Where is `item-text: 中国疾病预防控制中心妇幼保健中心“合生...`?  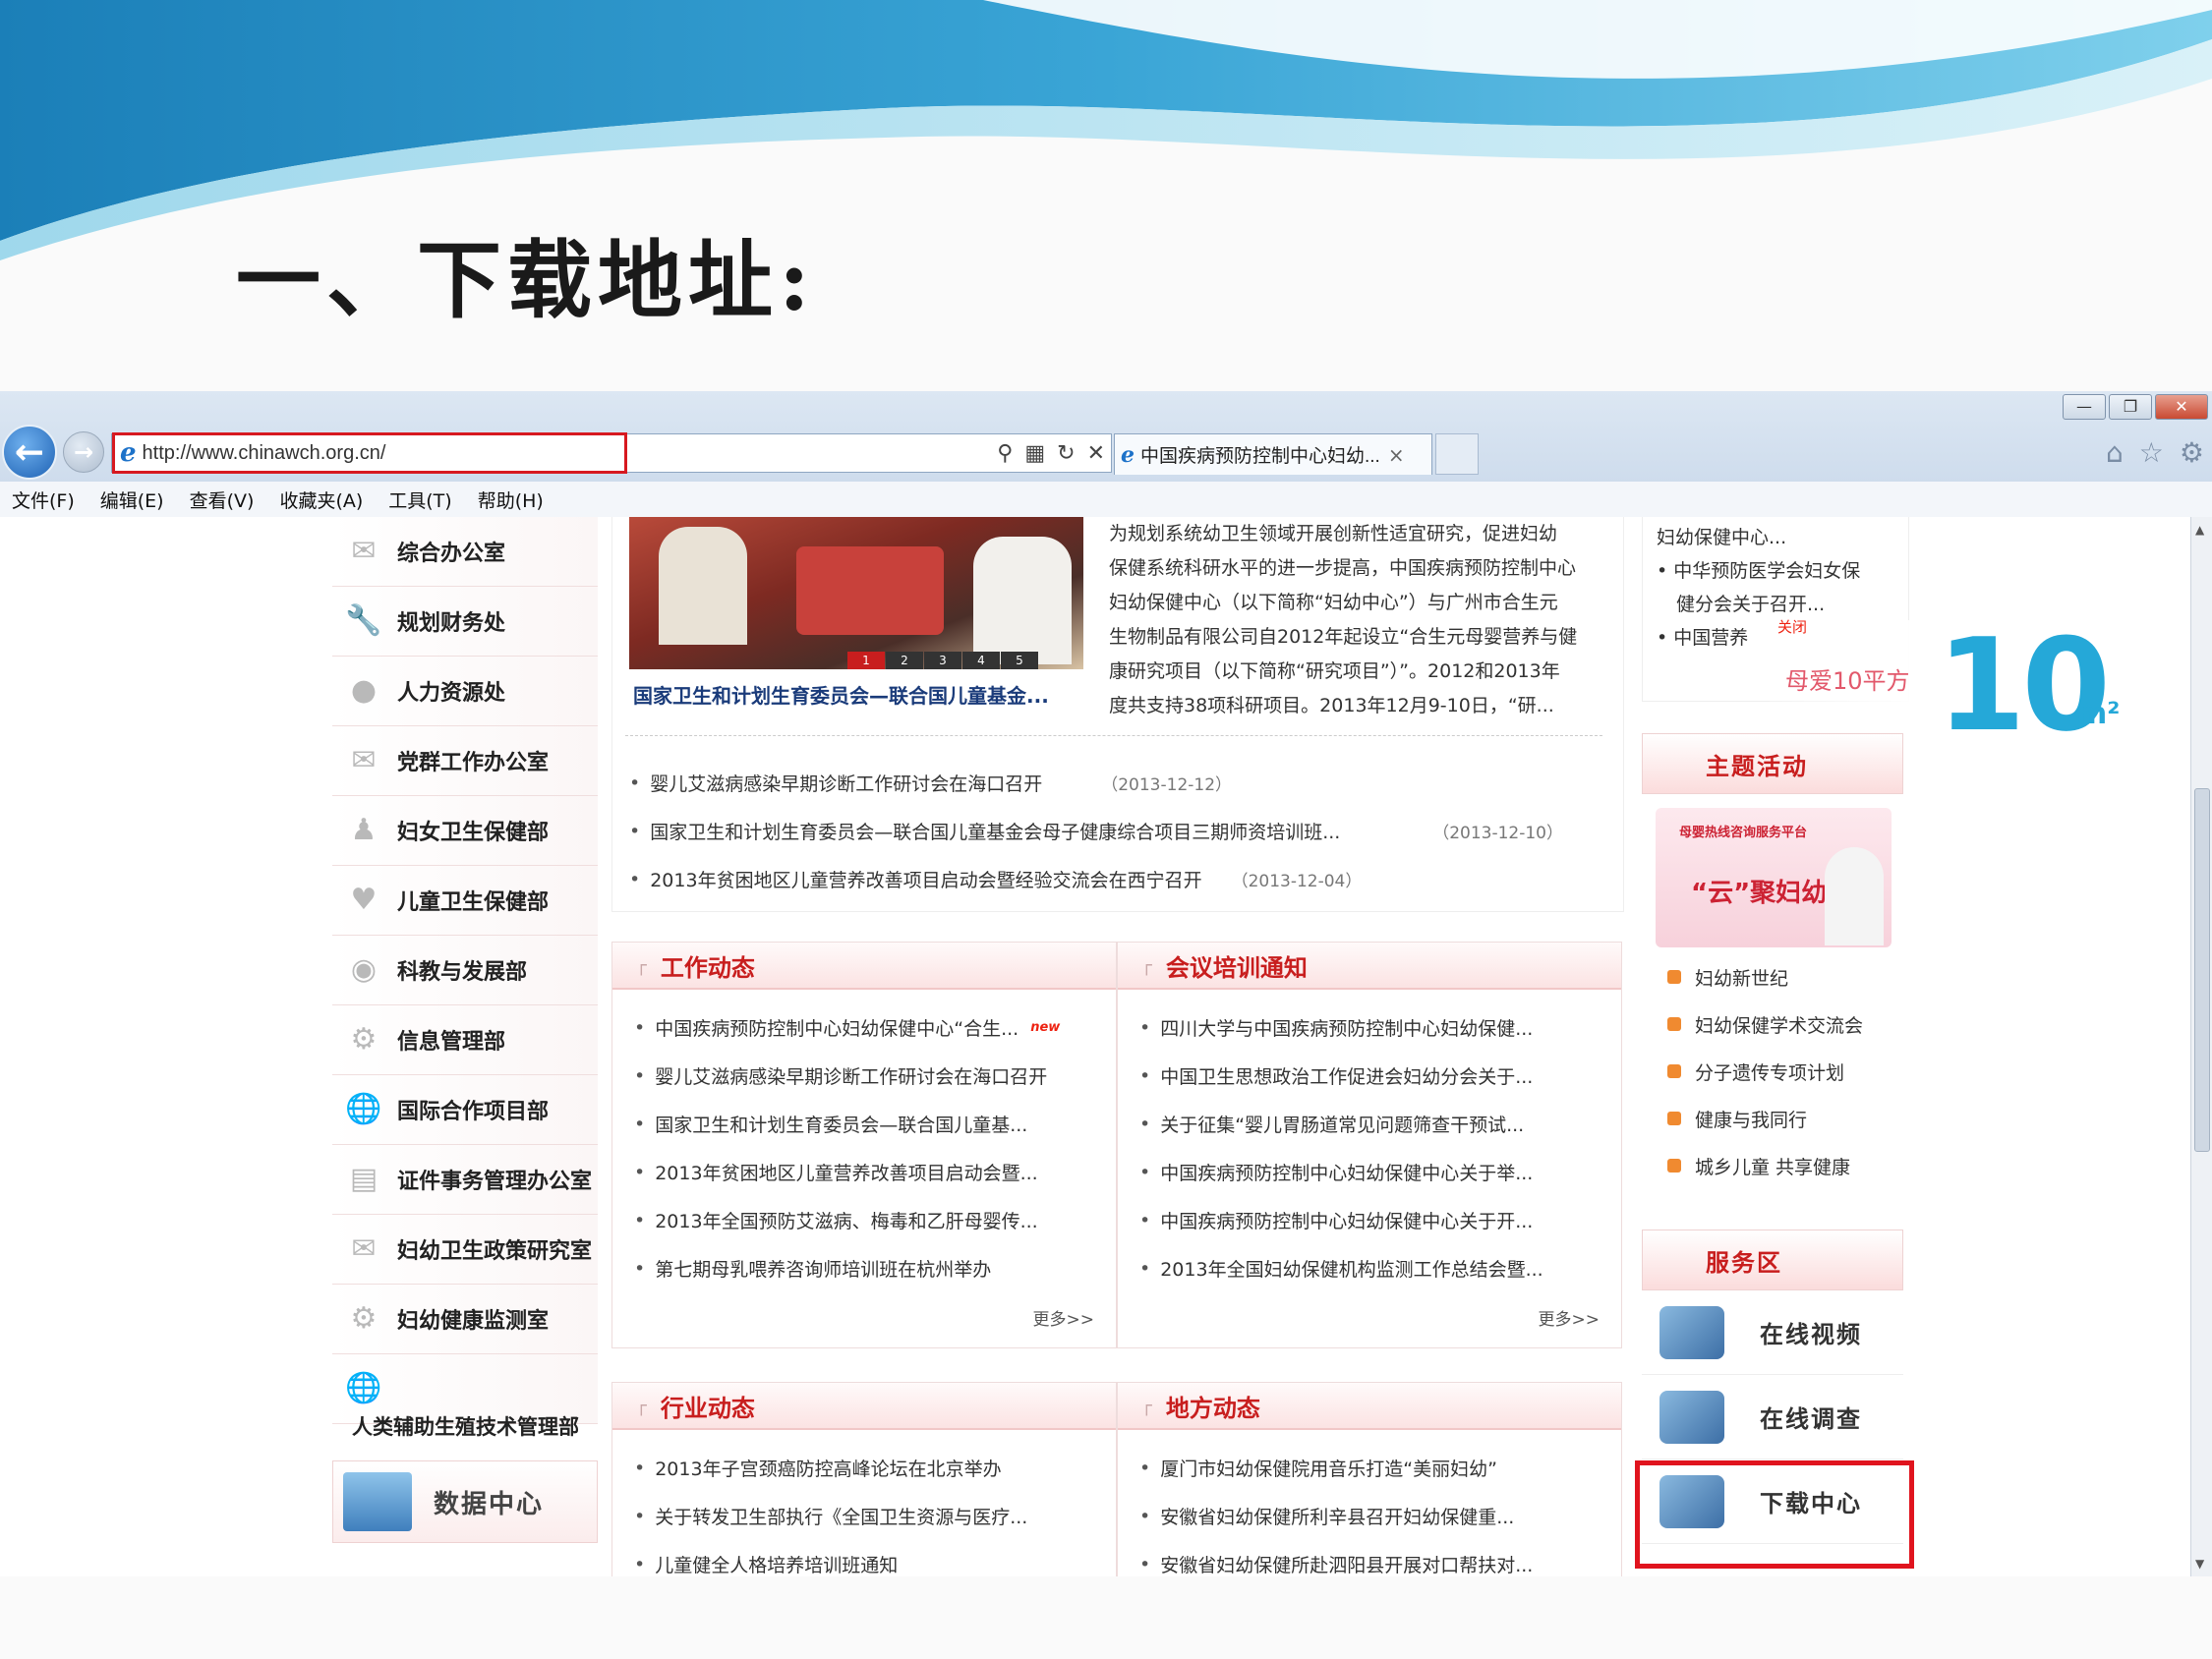 item-text: 中国疾病预防控制中心妇幼保健中心“合生... is located at coordinates (837, 1027).